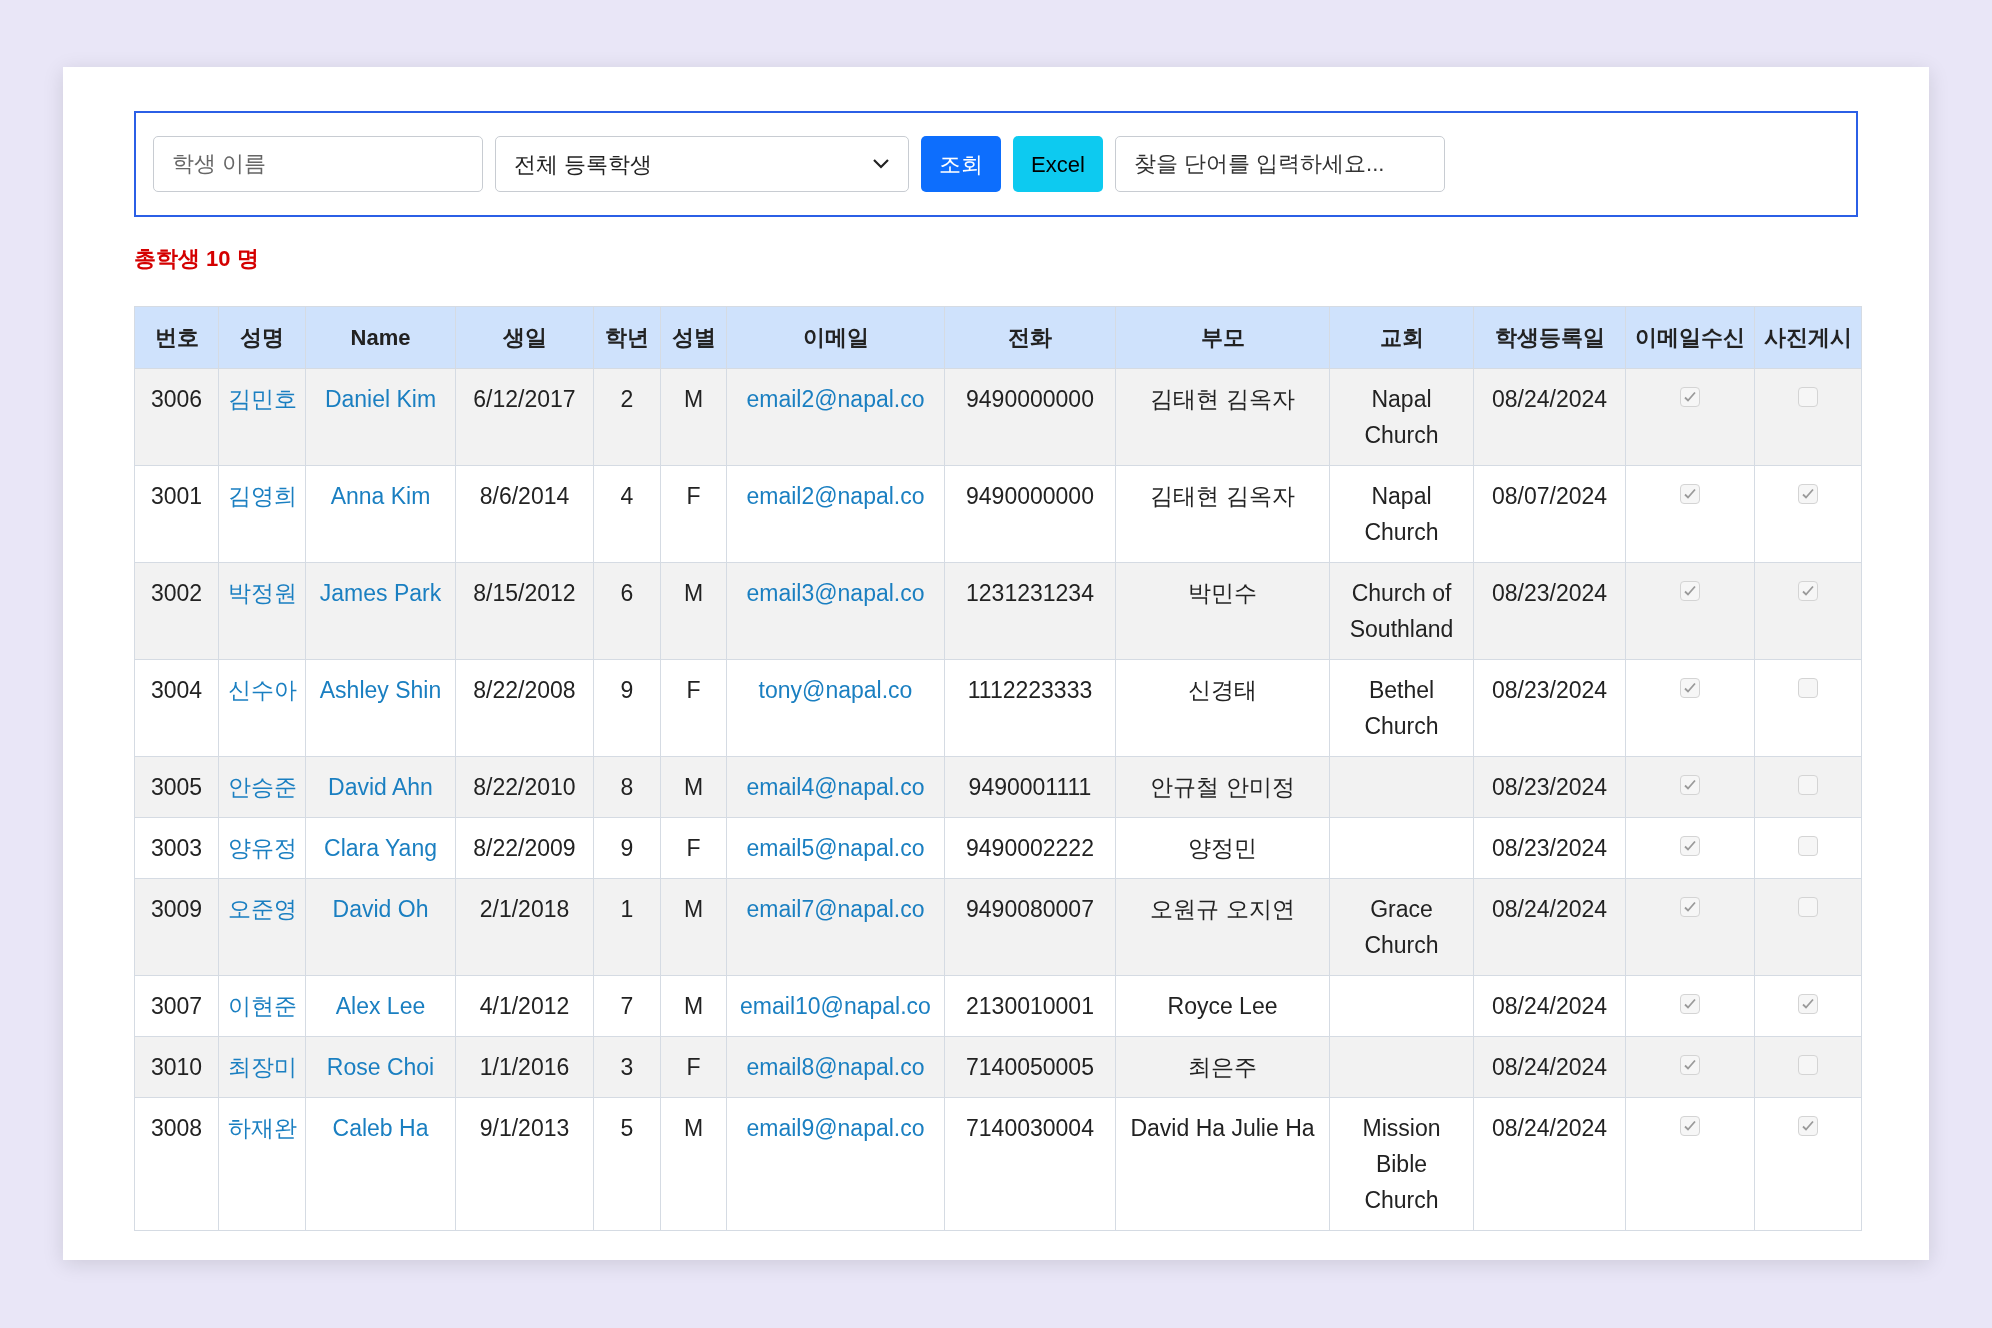 This screenshot has width=1992, height=1328. What do you see at coordinates (318, 164) in the screenshot?
I see `name-field: 학생 이름` at bounding box center [318, 164].